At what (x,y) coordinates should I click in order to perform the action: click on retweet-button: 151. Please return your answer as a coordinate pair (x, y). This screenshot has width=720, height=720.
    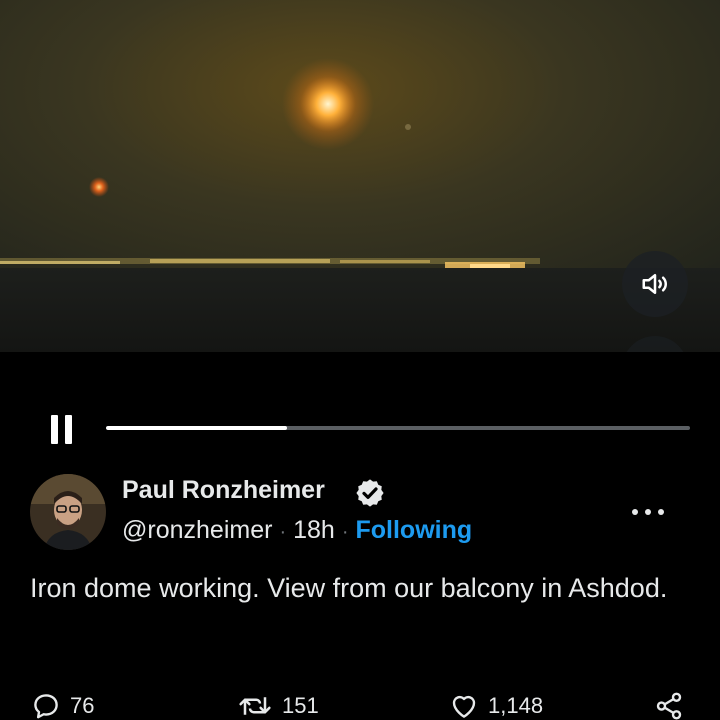
    Looking at the image, I should click on (277, 705).